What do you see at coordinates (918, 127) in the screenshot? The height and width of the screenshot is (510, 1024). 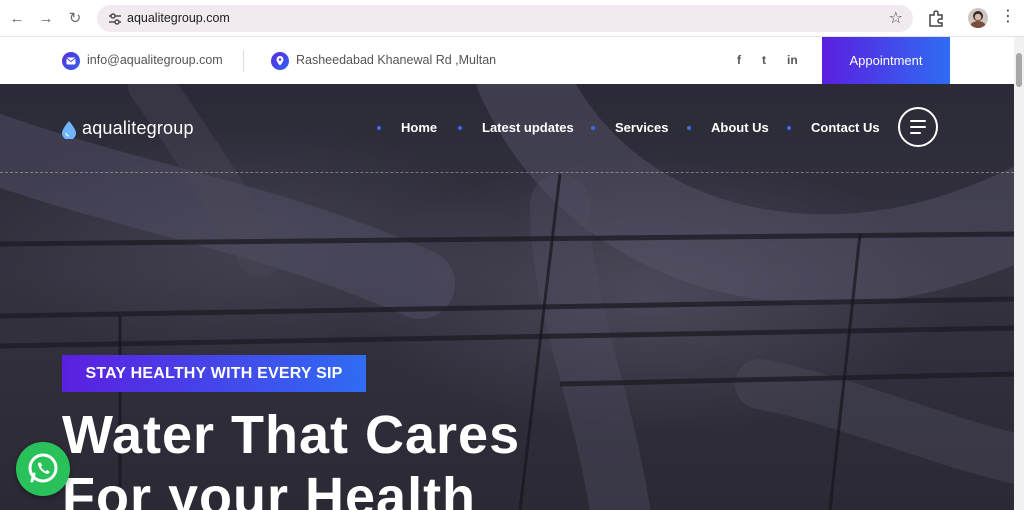 I see `hamburger-menu-icon` at bounding box center [918, 127].